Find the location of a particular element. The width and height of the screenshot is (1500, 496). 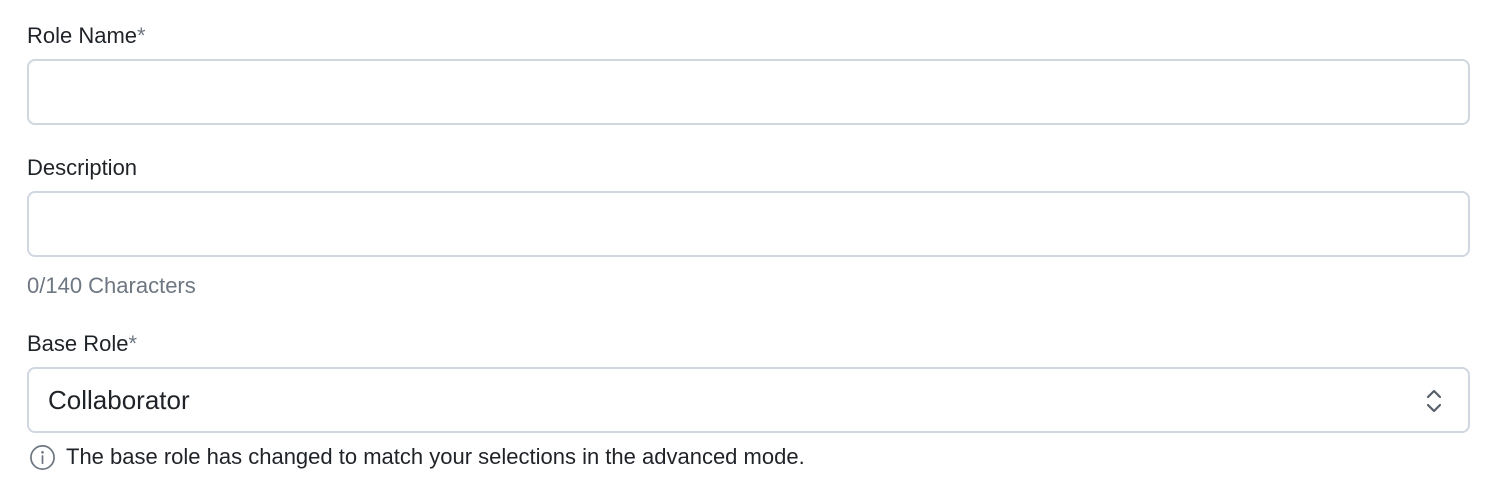

role-name-label: Role Name* is located at coordinates (86, 36).